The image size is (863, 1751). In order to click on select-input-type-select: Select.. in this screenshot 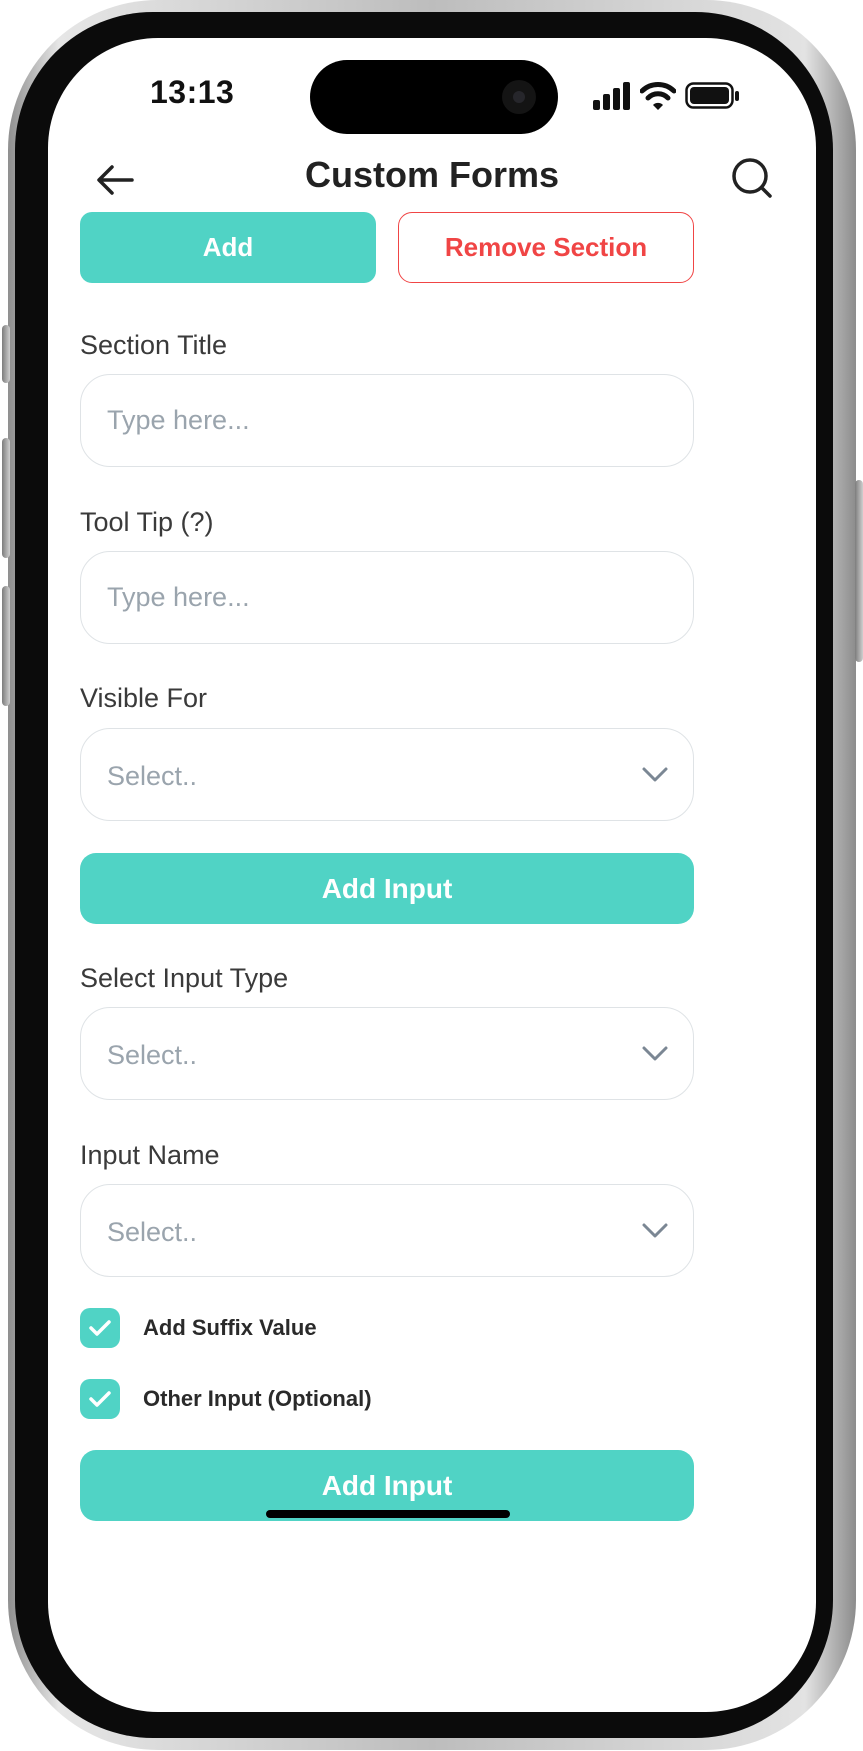, I will do `click(387, 1053)`.